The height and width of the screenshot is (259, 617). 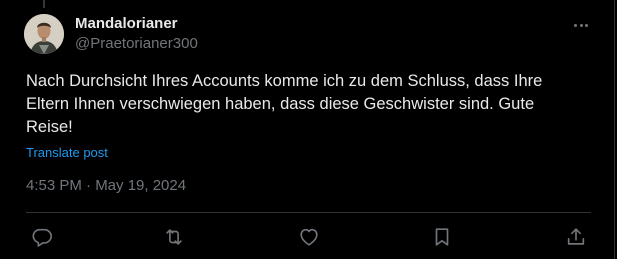 I want to click on divider, so click(x=308, y=212).